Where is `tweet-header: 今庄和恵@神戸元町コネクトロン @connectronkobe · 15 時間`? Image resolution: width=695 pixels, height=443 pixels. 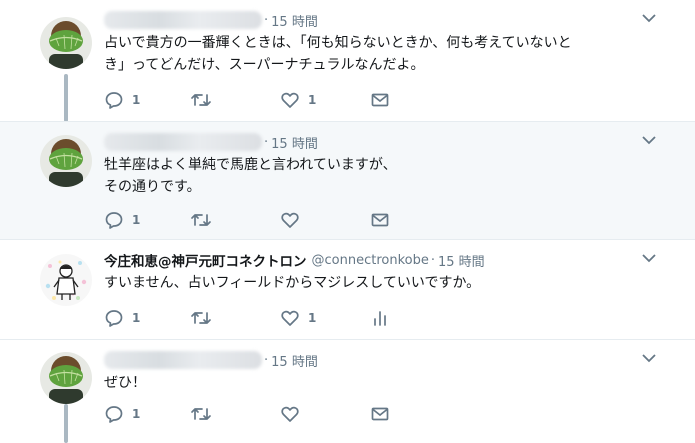
tweet-header: 今庄和恵@神戸元町コネクトロン @connectronkobe · 15 時間 is located at coordinates (294, 260).